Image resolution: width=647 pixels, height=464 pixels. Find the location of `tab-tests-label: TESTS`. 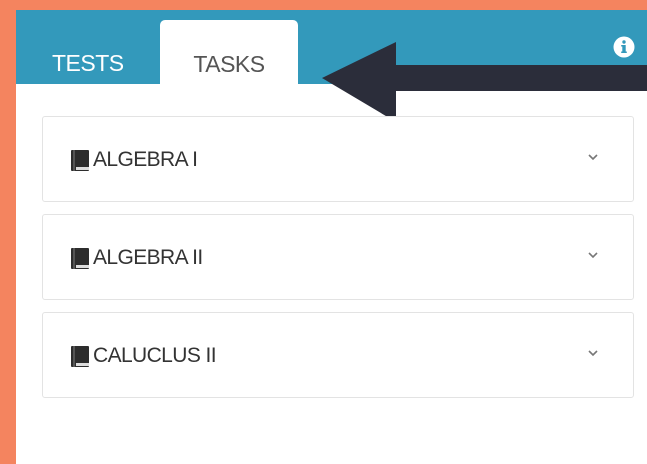

tab-tests-label: TESTS is located at coordinates (88, 63).